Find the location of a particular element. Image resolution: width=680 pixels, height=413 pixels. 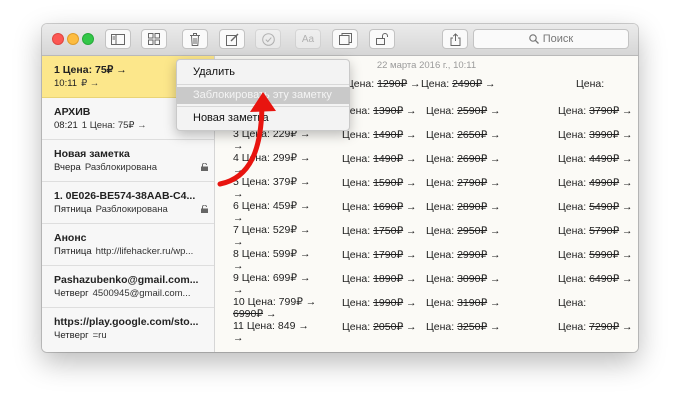

annotation-arrow-line is located at coordinates (241, 143).